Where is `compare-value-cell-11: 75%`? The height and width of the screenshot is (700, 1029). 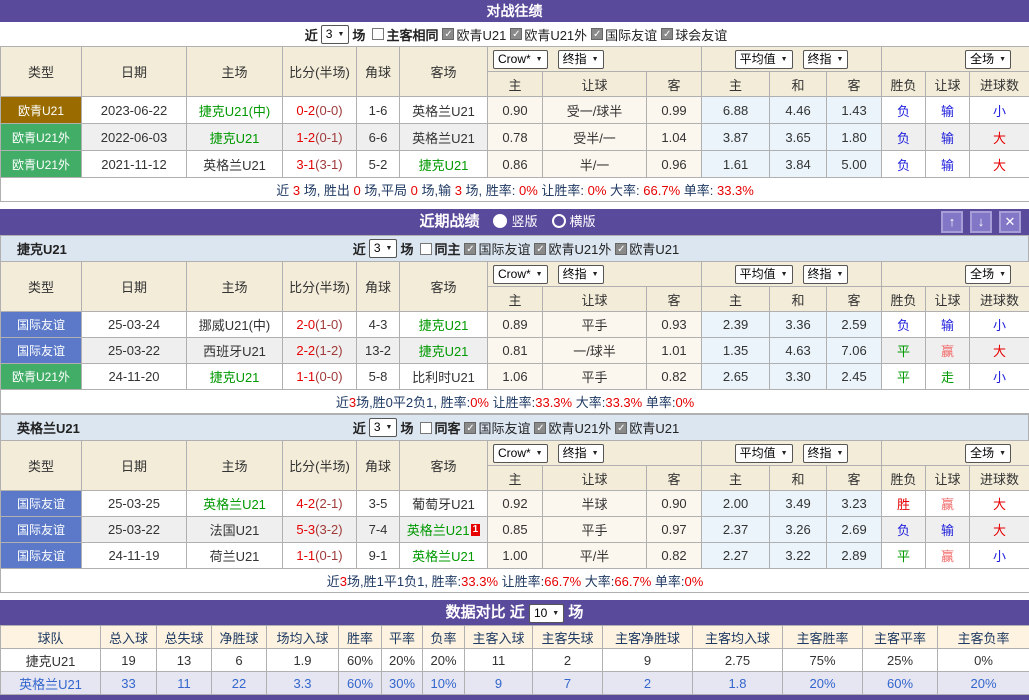
compare-value-cell-11: 75% is located at coordinates (823, 660).